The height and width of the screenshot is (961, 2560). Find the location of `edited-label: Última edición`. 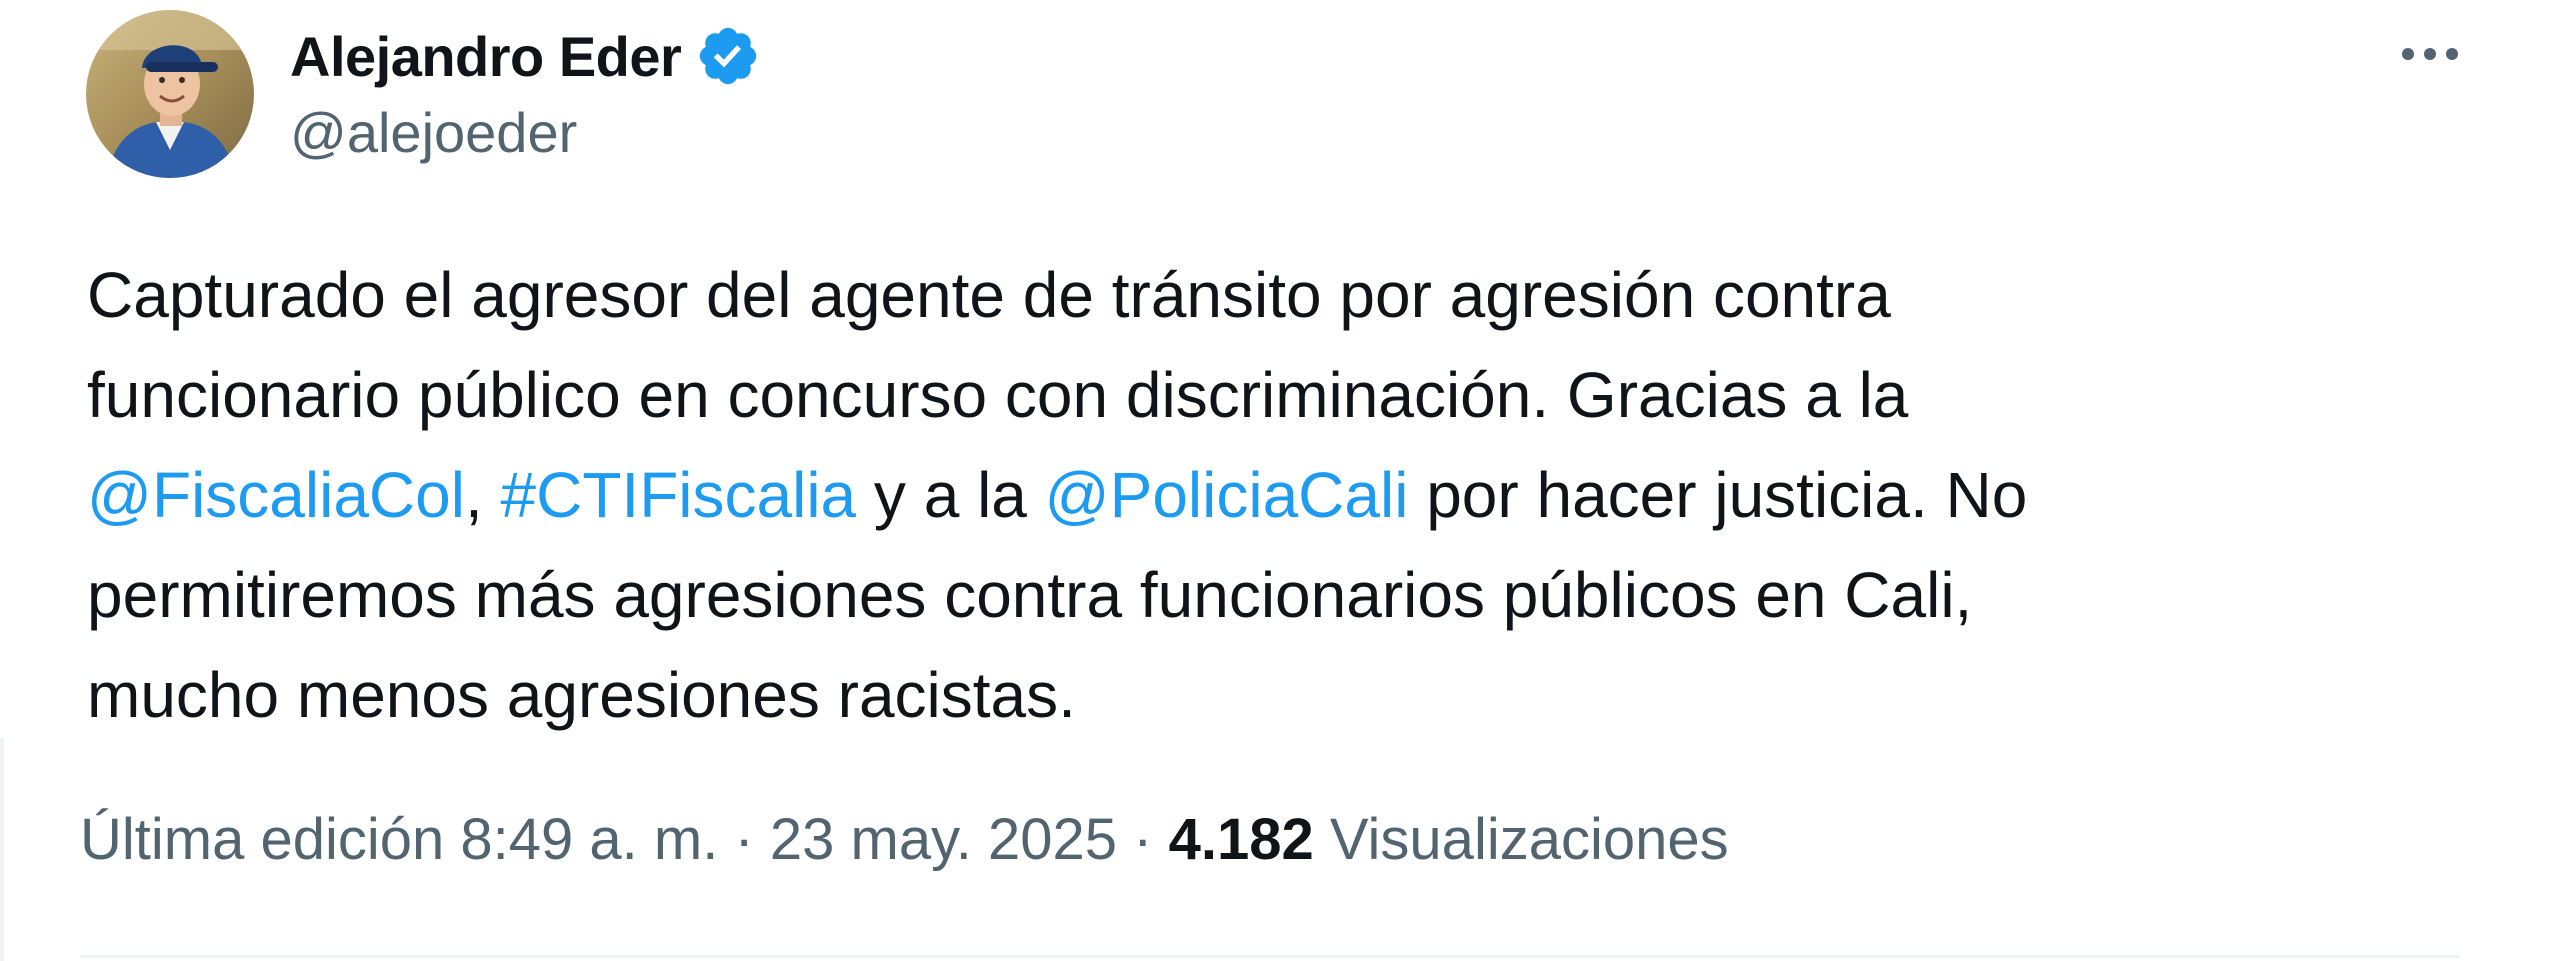

edited-label: Última edición is located at coordinates (262, 839).